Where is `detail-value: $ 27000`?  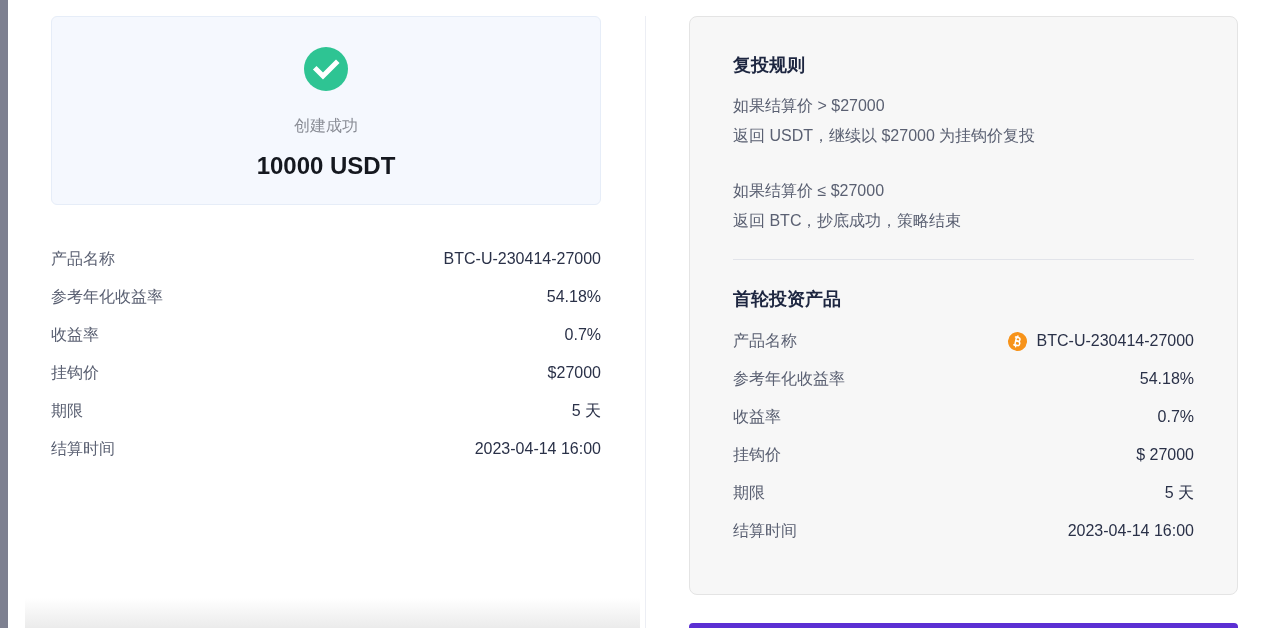
detail-value: $ 27000 is located at coordinates (1165, 455).